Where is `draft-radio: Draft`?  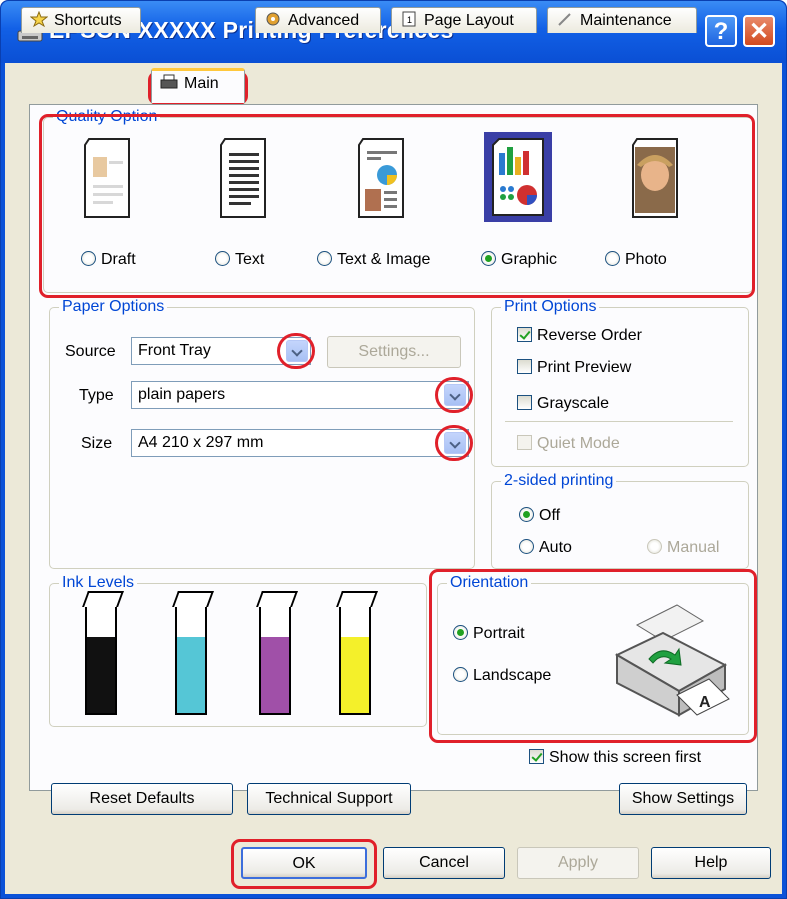
draft-radio: Draft is located at coordinates (108, 260).